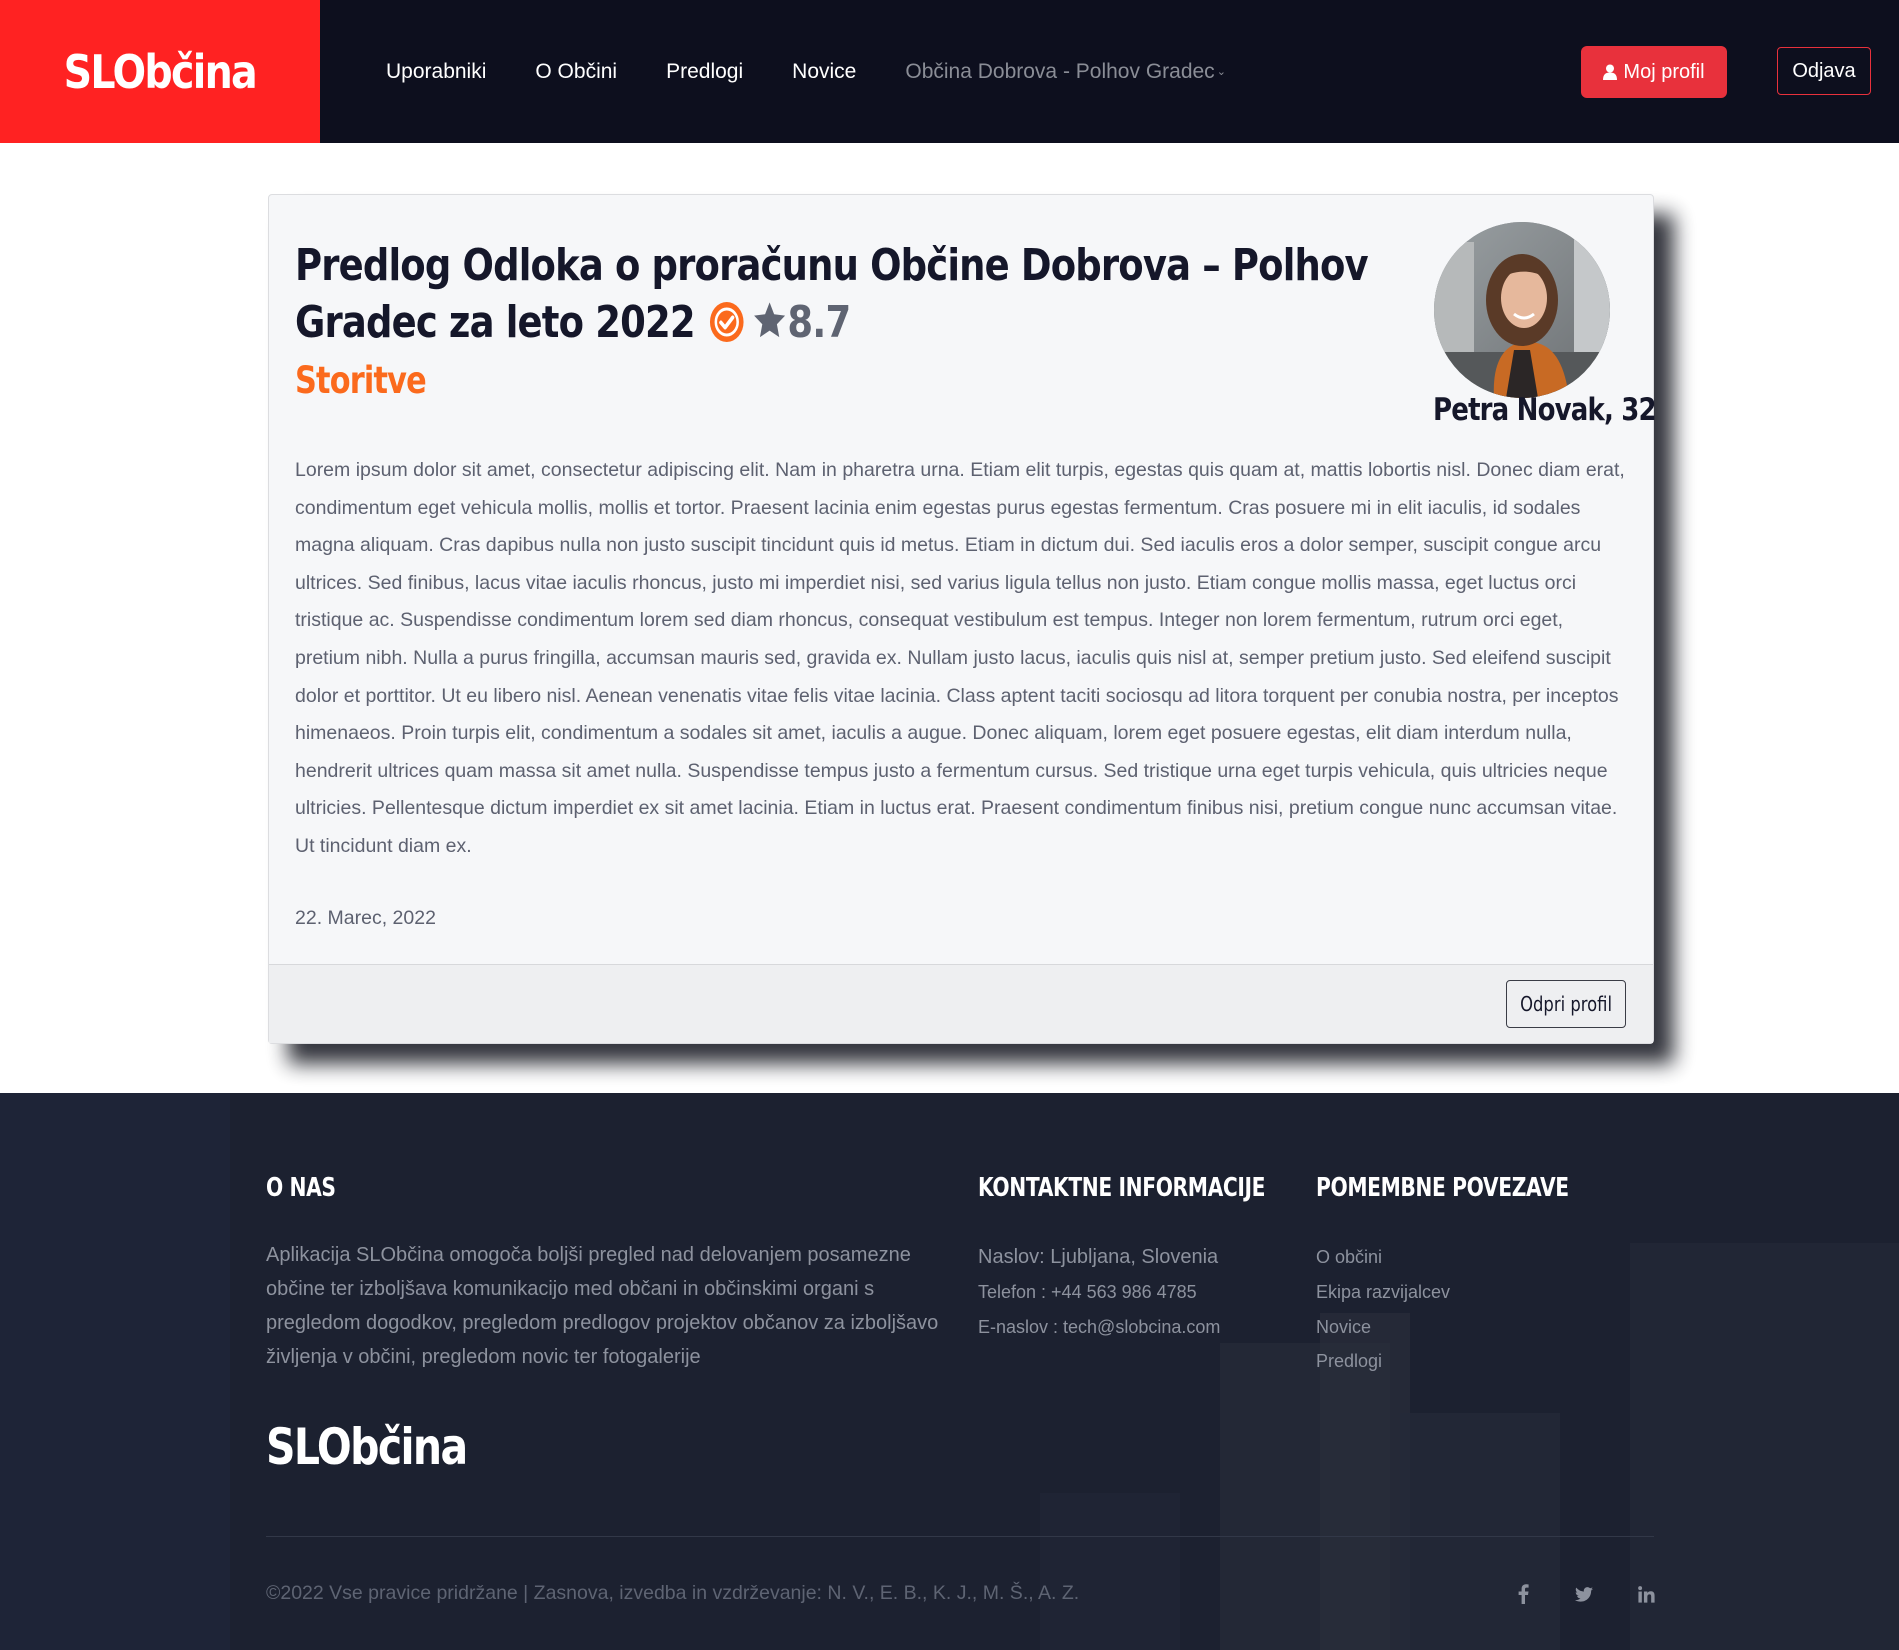 The image size is (1899, 1650). I want to click on footer-divider, so click(960, 1536).